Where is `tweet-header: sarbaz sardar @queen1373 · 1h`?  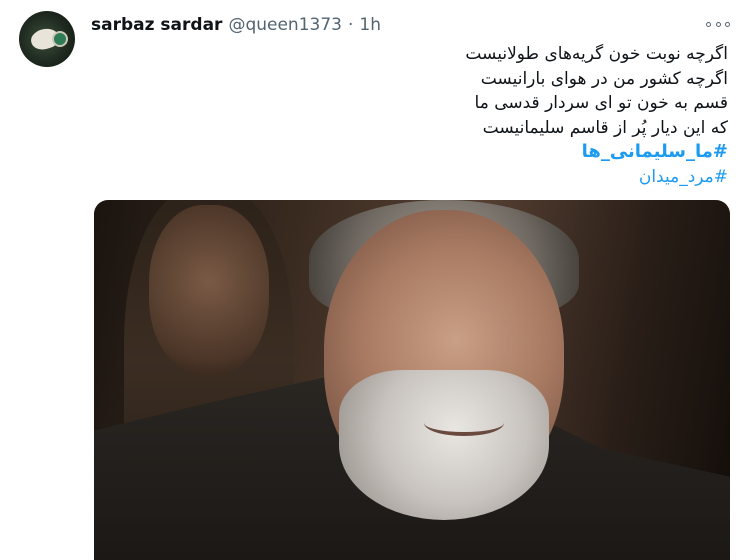 tweet-header: sarbaz sardar @queen1373 · 1h is located at coordinates (236, 25).